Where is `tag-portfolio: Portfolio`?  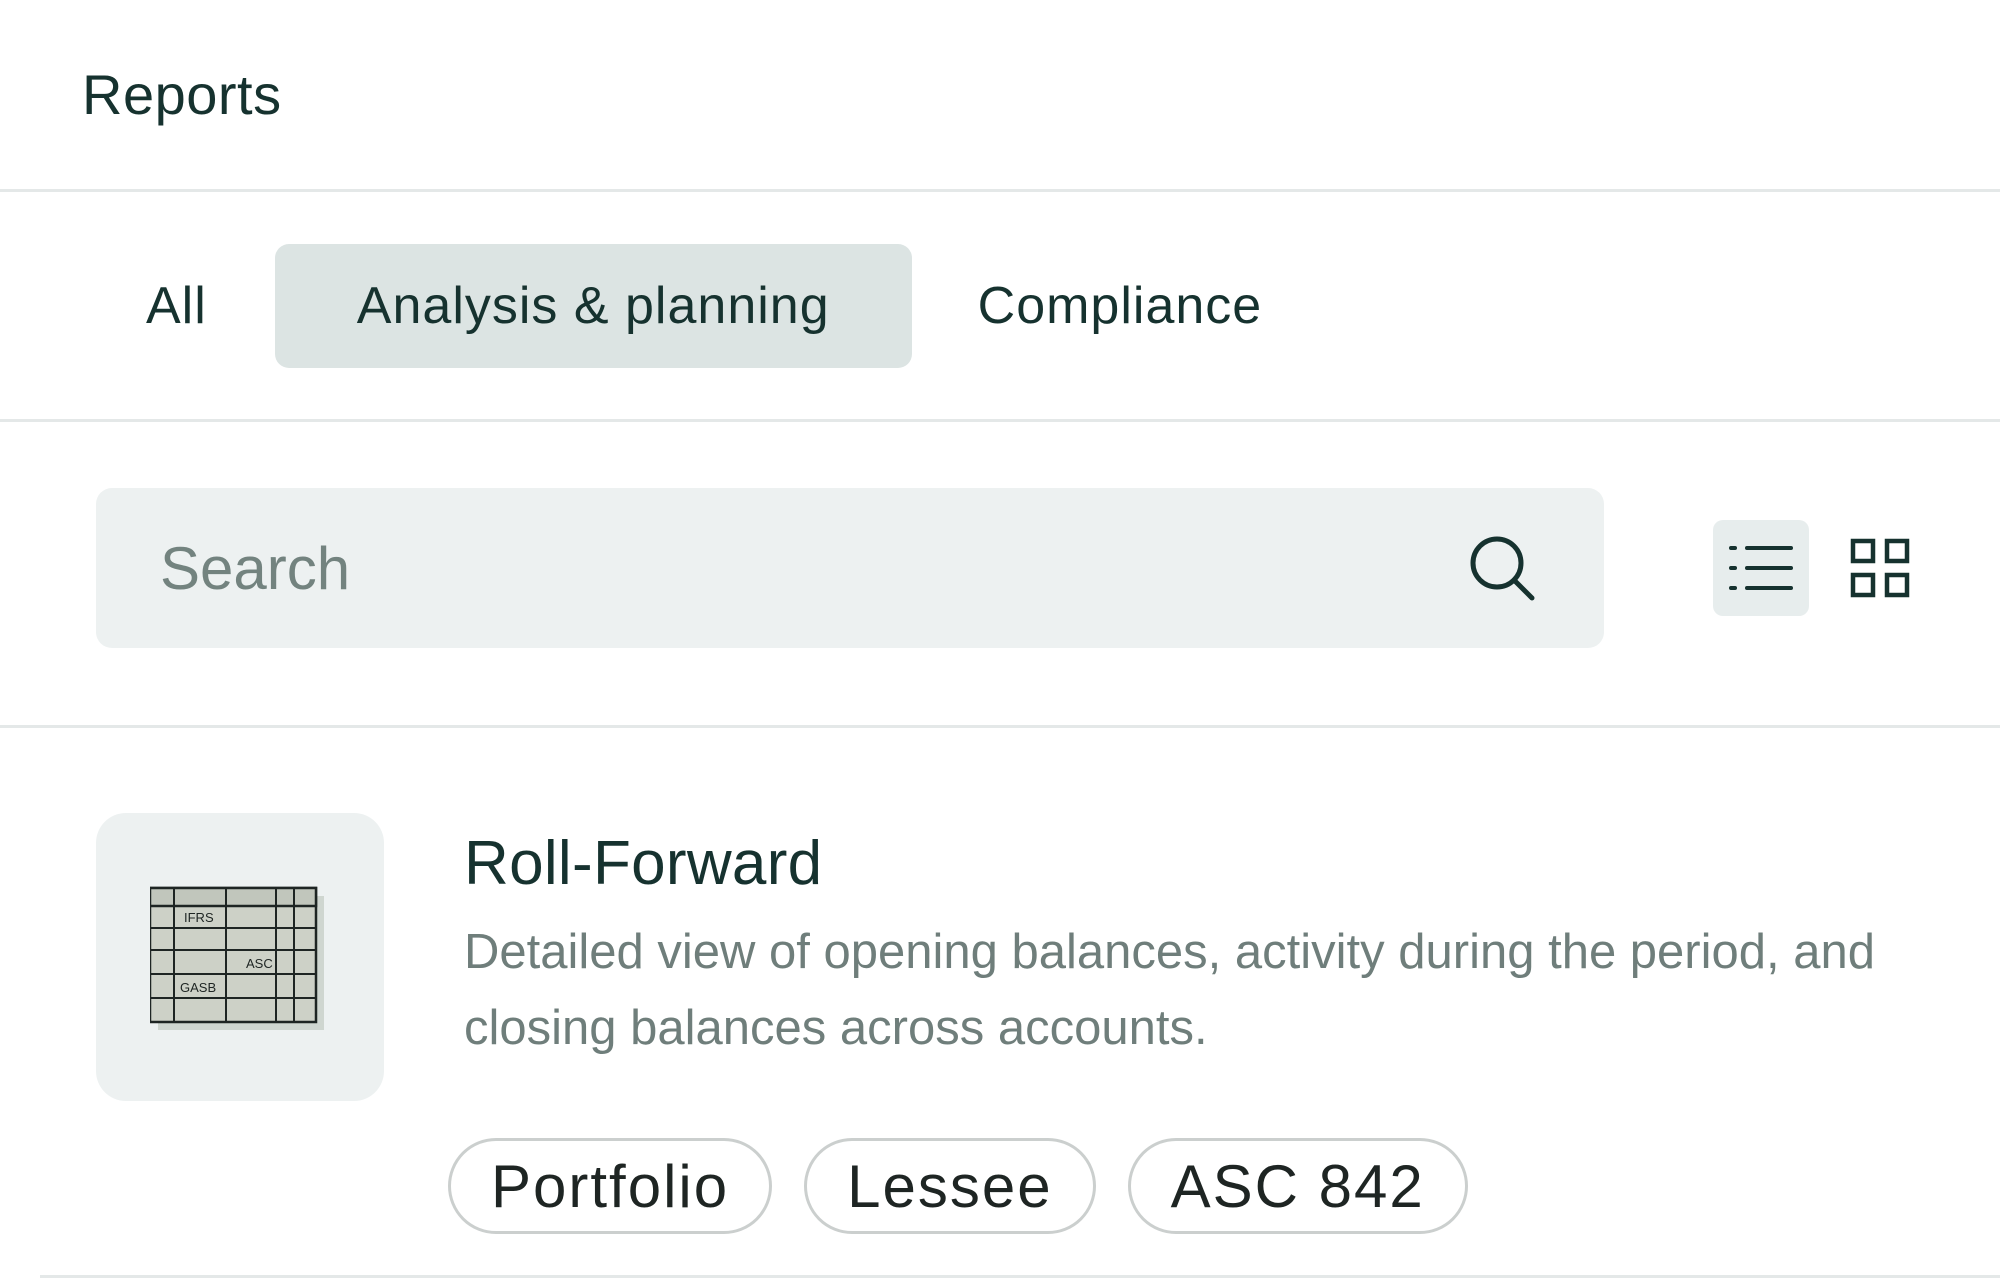 tag-portfolio: Portfolio is located at coordinates (610, 1186).